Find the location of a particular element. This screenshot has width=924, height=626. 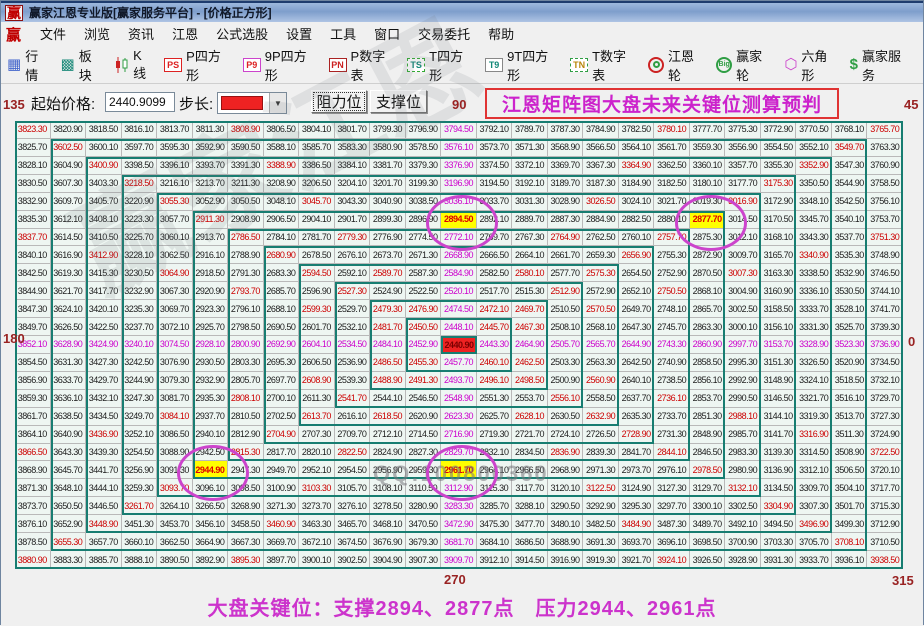

matrix-cell: 2947.30 is located at coordinates (246, 470).